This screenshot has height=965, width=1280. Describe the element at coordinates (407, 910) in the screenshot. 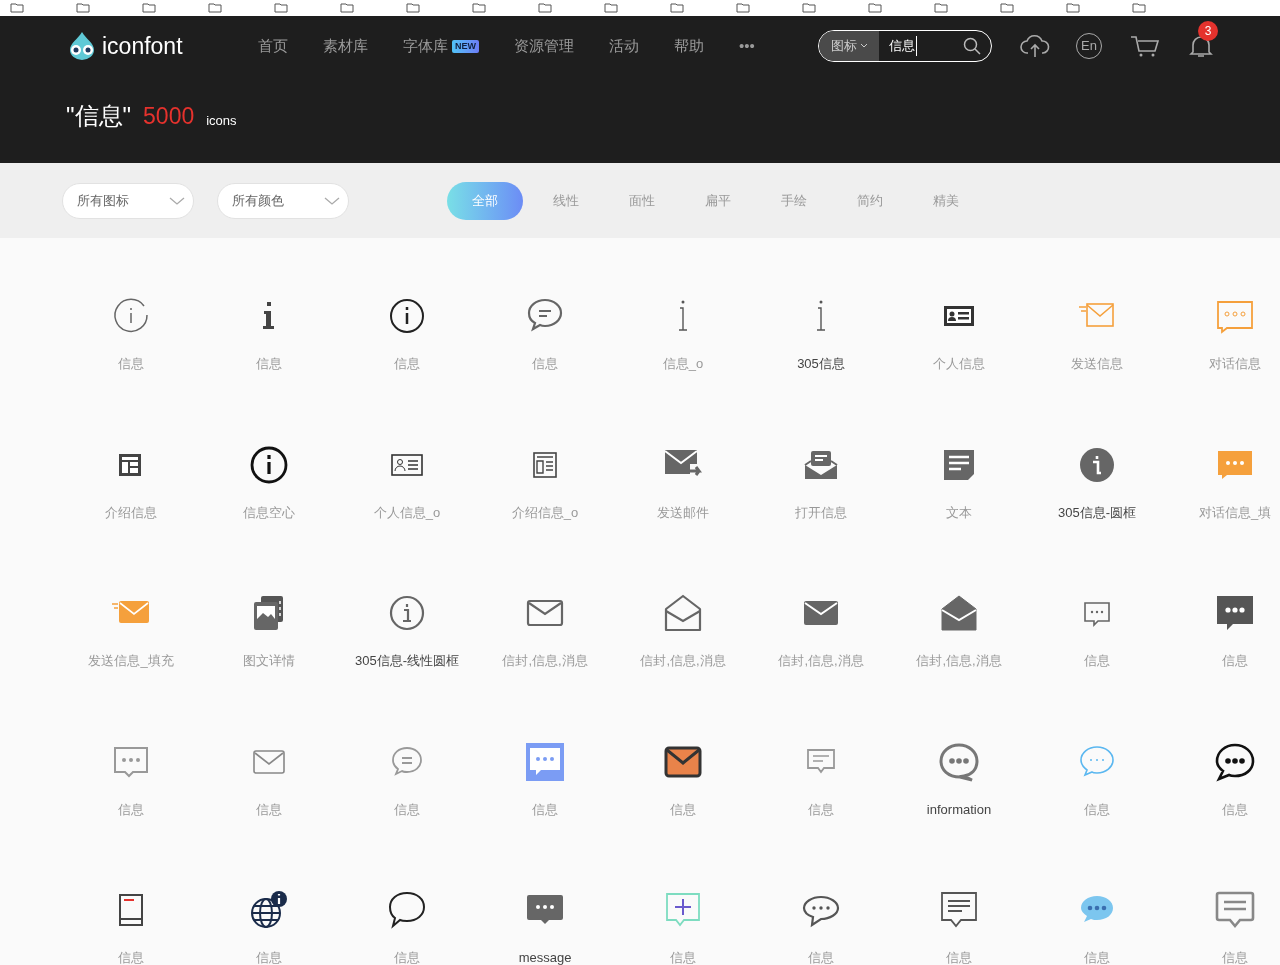

I see `speech-bubble-icon` at that location.